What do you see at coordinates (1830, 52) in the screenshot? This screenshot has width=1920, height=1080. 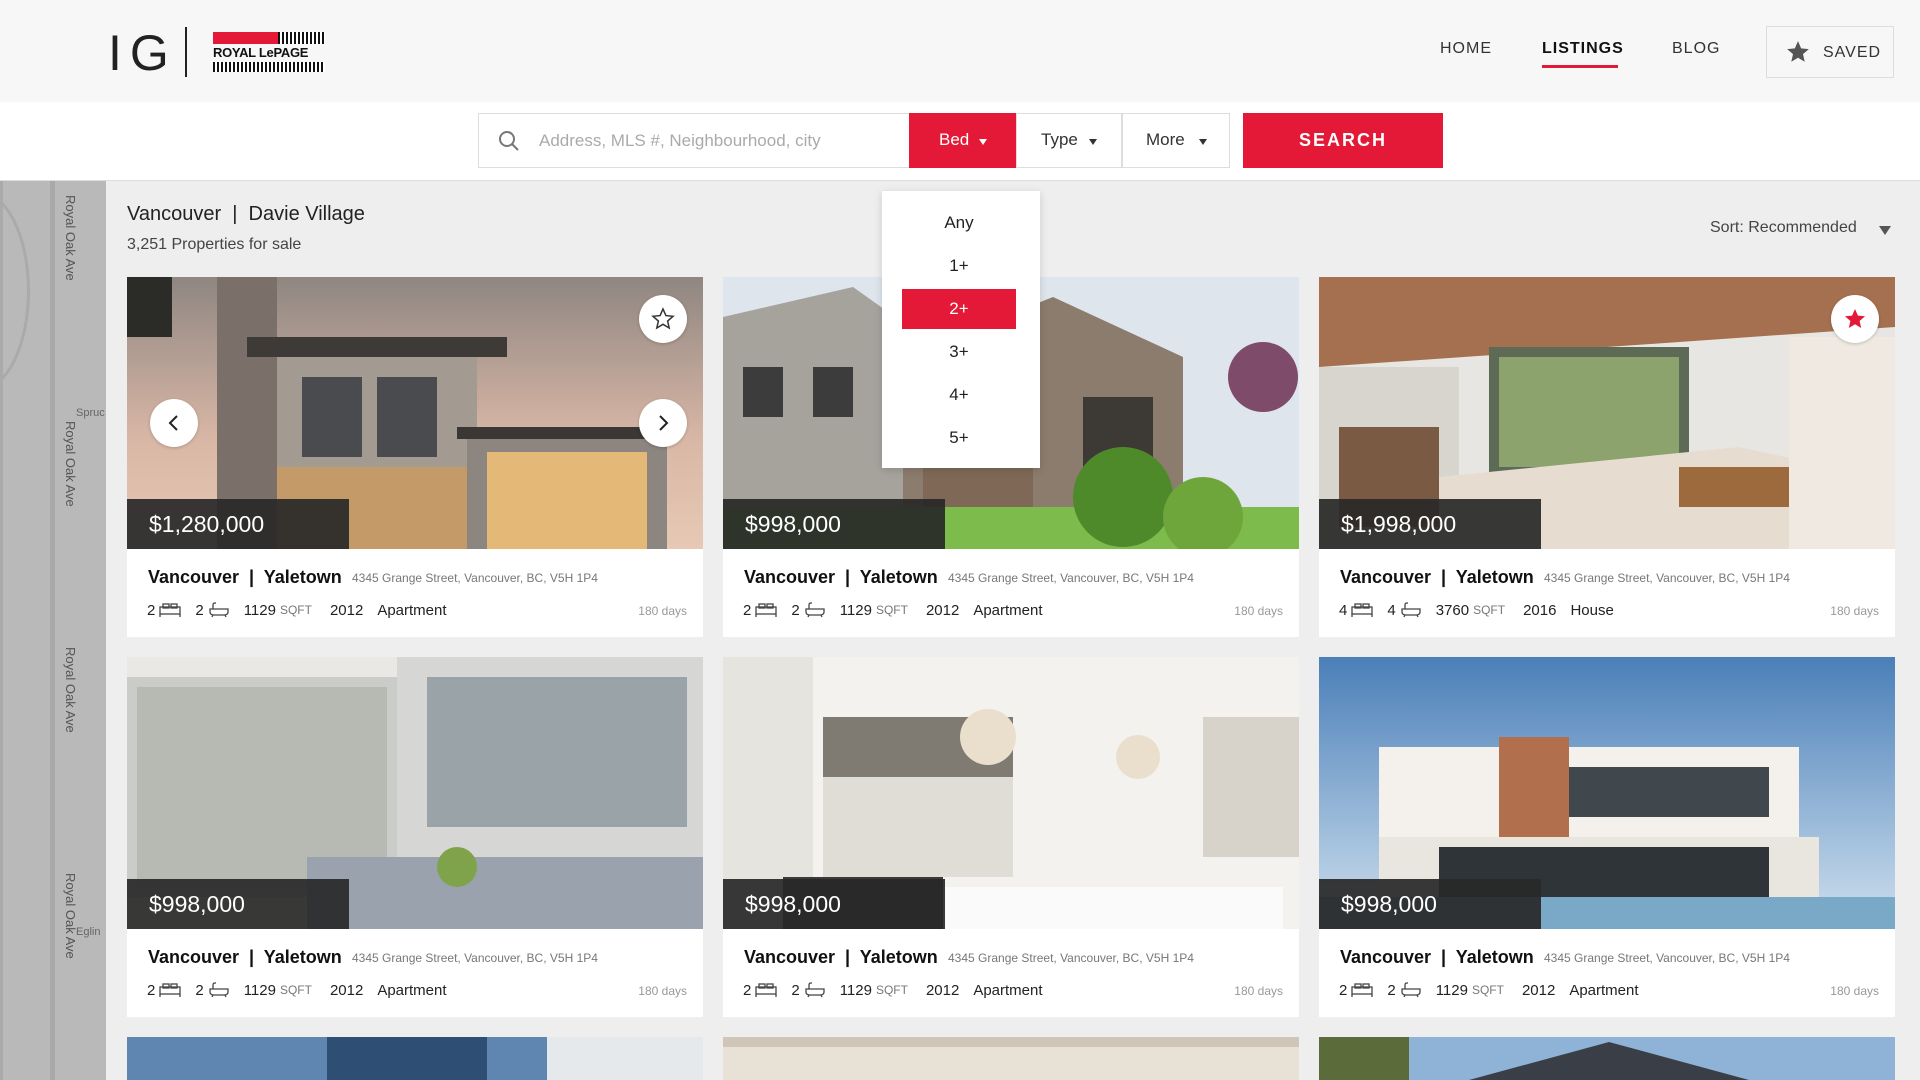 I see `saved-button: SAVED` at bounding box center [1830, 52].